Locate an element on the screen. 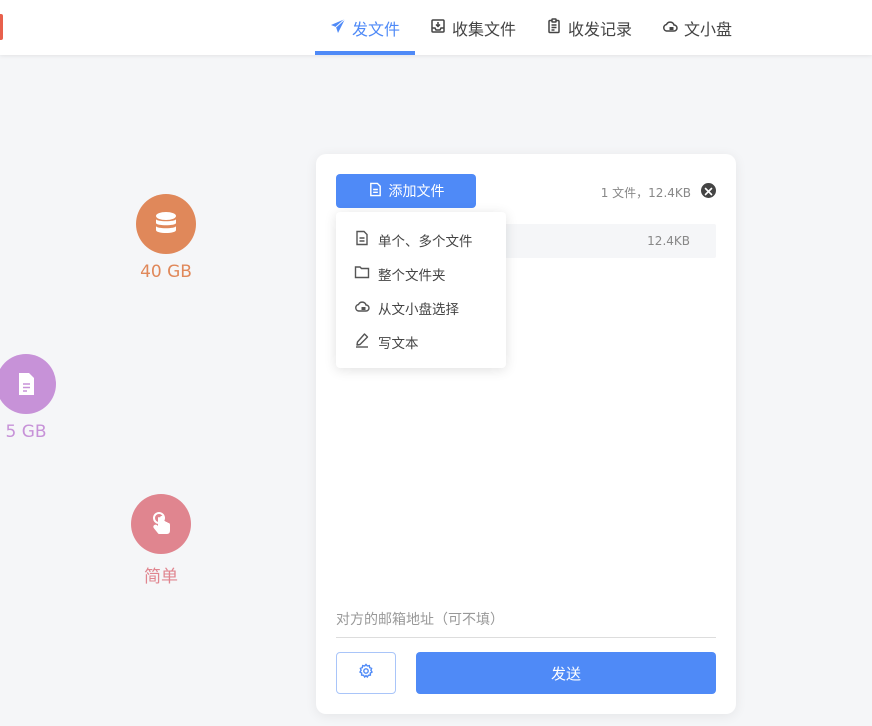 The height and width of the screenshot is (726, 872). menu-item-write-text: 写文本 is located at coordinates (421, 342).